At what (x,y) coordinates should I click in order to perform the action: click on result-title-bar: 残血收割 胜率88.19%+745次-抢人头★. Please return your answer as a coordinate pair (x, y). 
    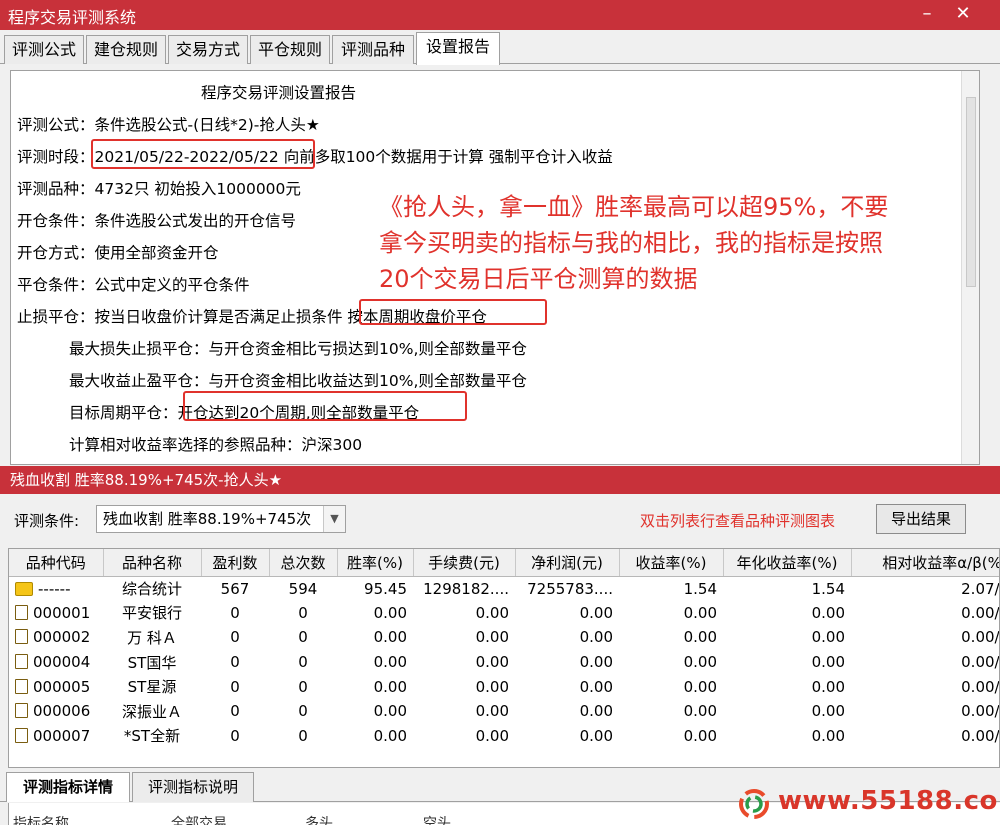
    Looking at the image, I should click on (500, 480).